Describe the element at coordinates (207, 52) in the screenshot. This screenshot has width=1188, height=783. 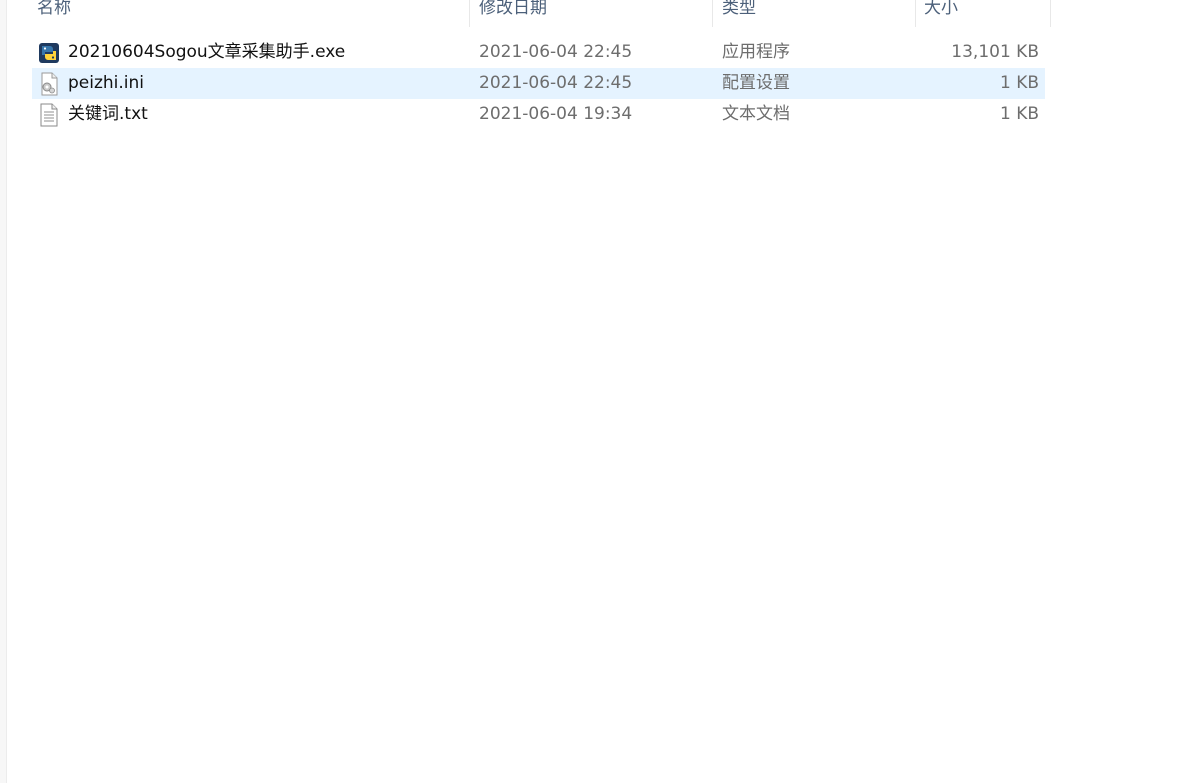
I see `file-name: 20210604Sogou文章采集助手.exe` at that location.